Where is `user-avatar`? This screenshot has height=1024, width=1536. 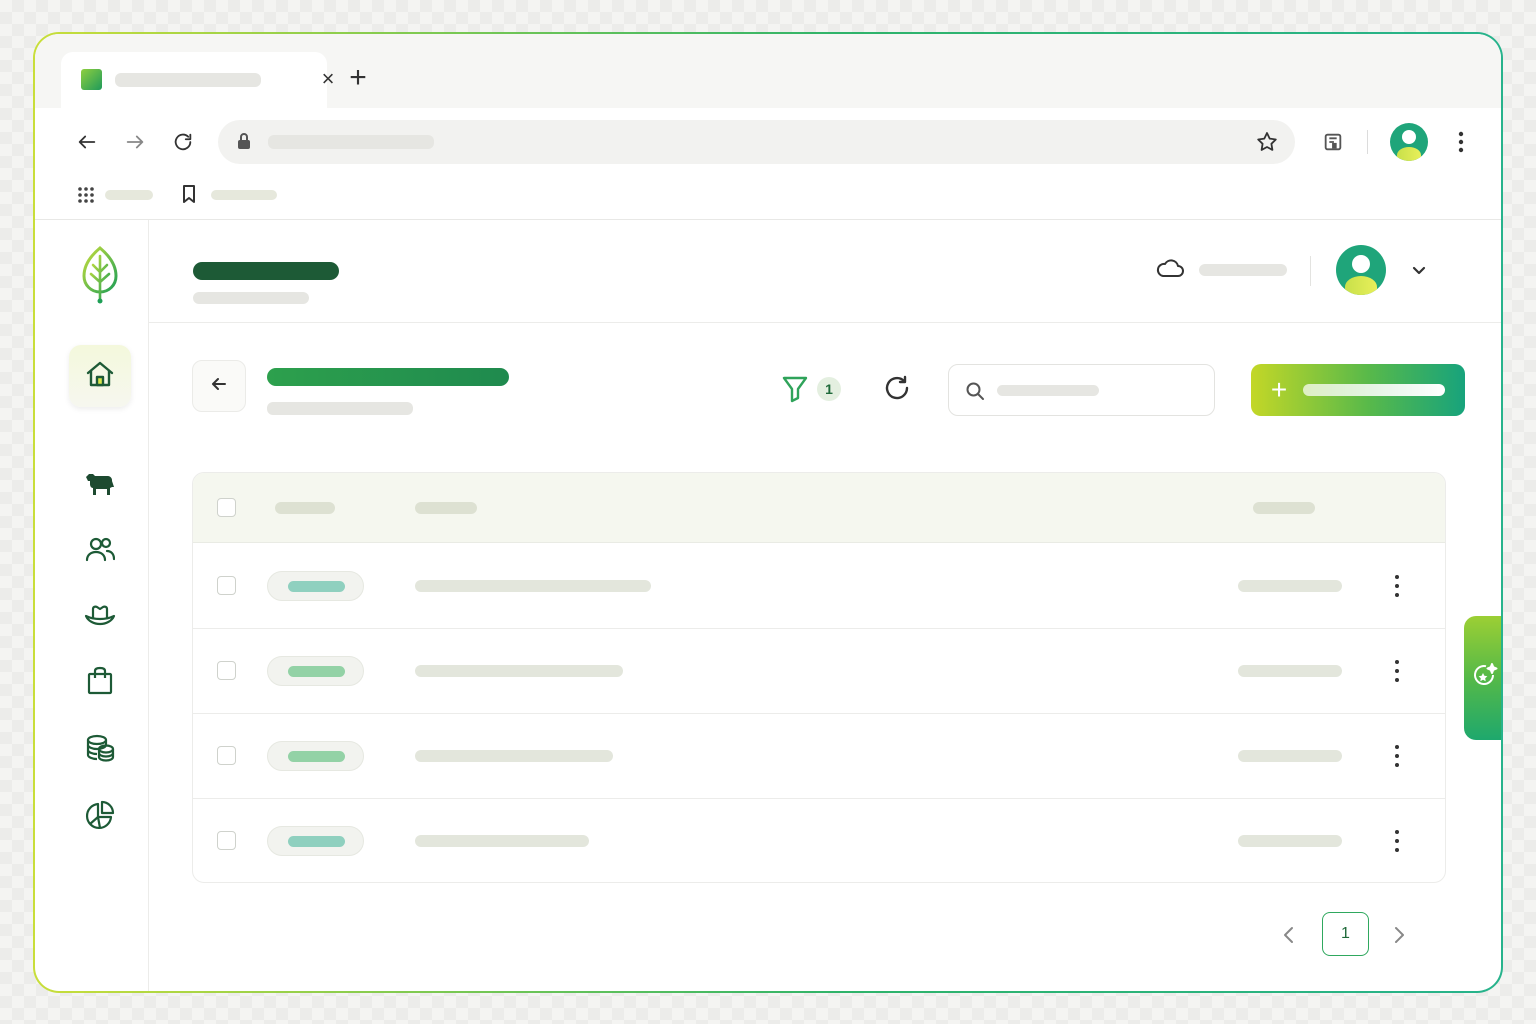
user-avatar is located at coordinates (1361, 270).